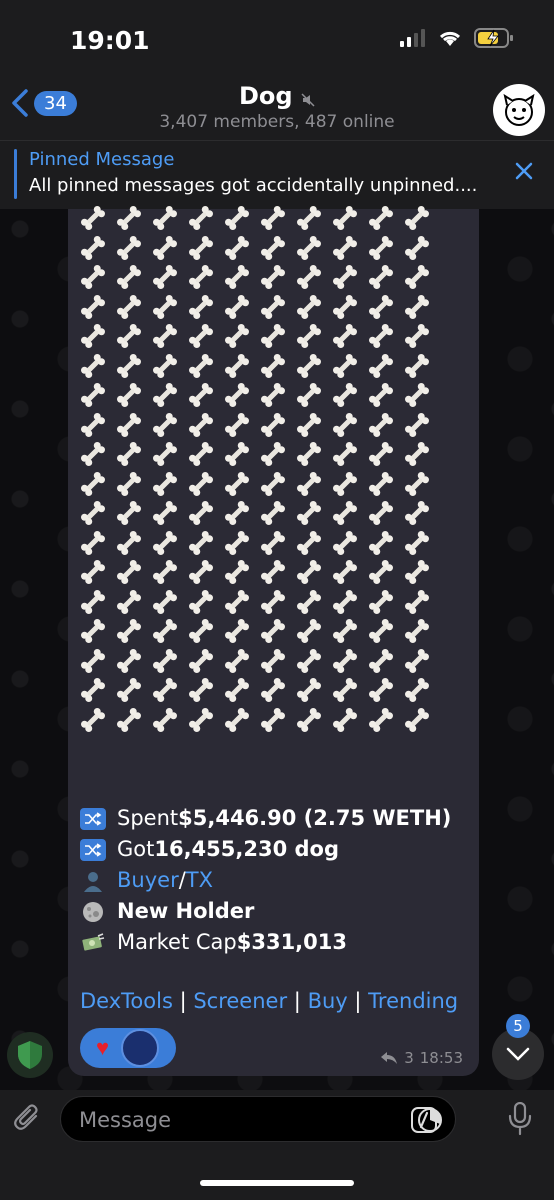 This screenshot has width=554, height=1200. I want to click on buy-link: Buy, so click(328, 1001).